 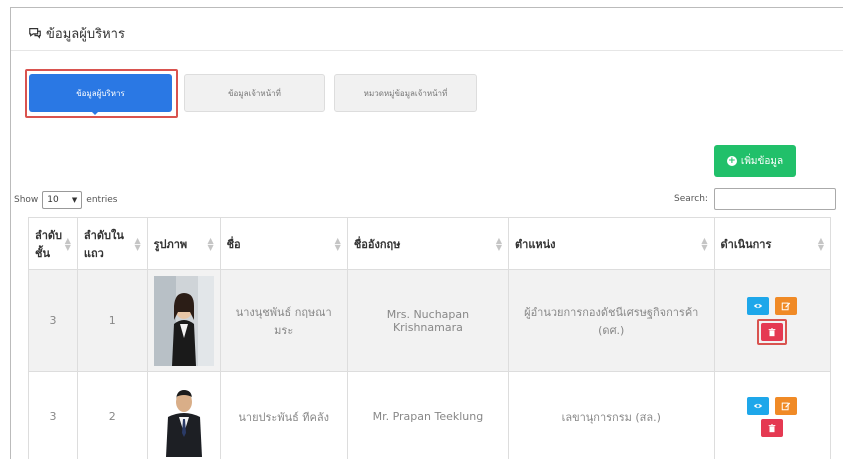 I want to click on search-area: Search:, so click(x=755, y=199).